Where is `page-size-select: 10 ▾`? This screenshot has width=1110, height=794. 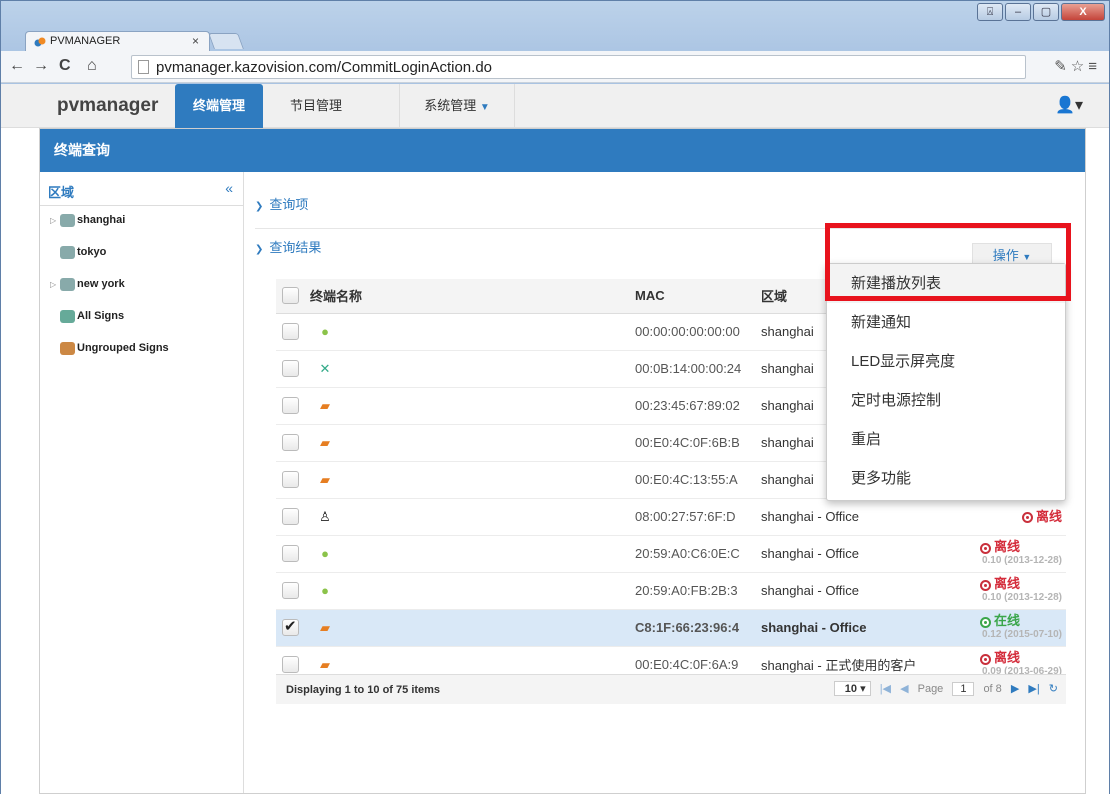
page-size-select: 10 ▾ is located at coordinates (852, 688).